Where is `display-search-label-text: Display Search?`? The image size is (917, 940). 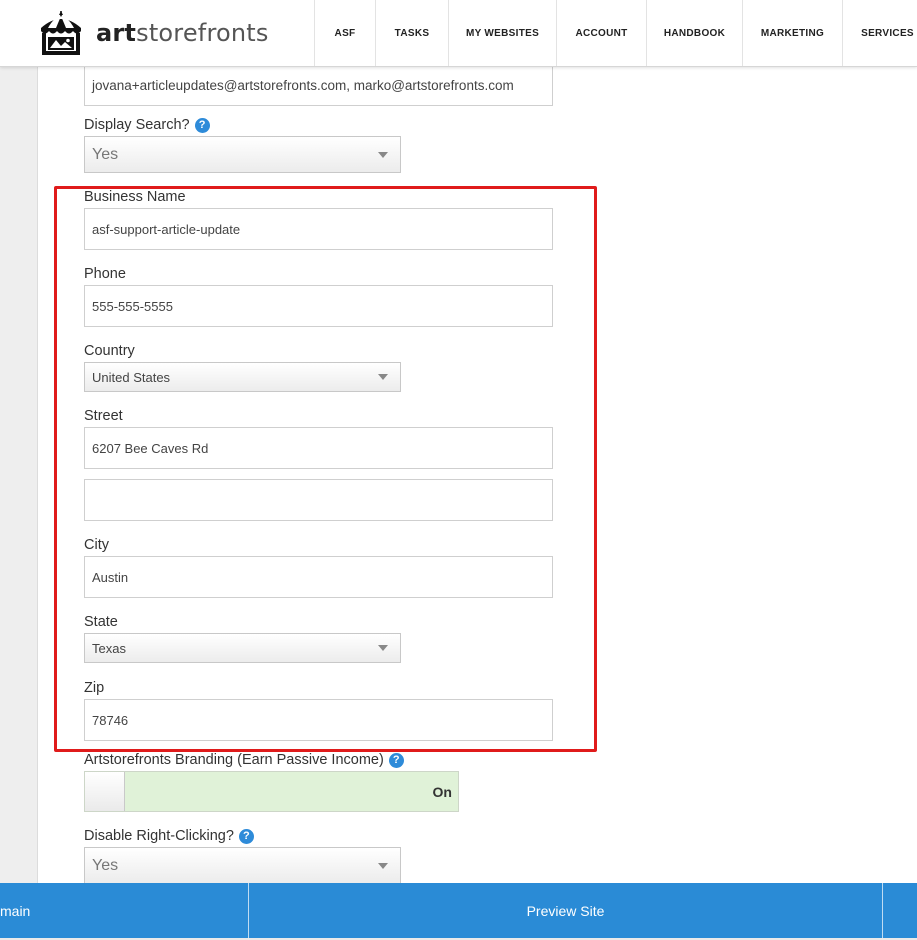
display-search-label-text: Display Search? is located at coordinates (137, 125).